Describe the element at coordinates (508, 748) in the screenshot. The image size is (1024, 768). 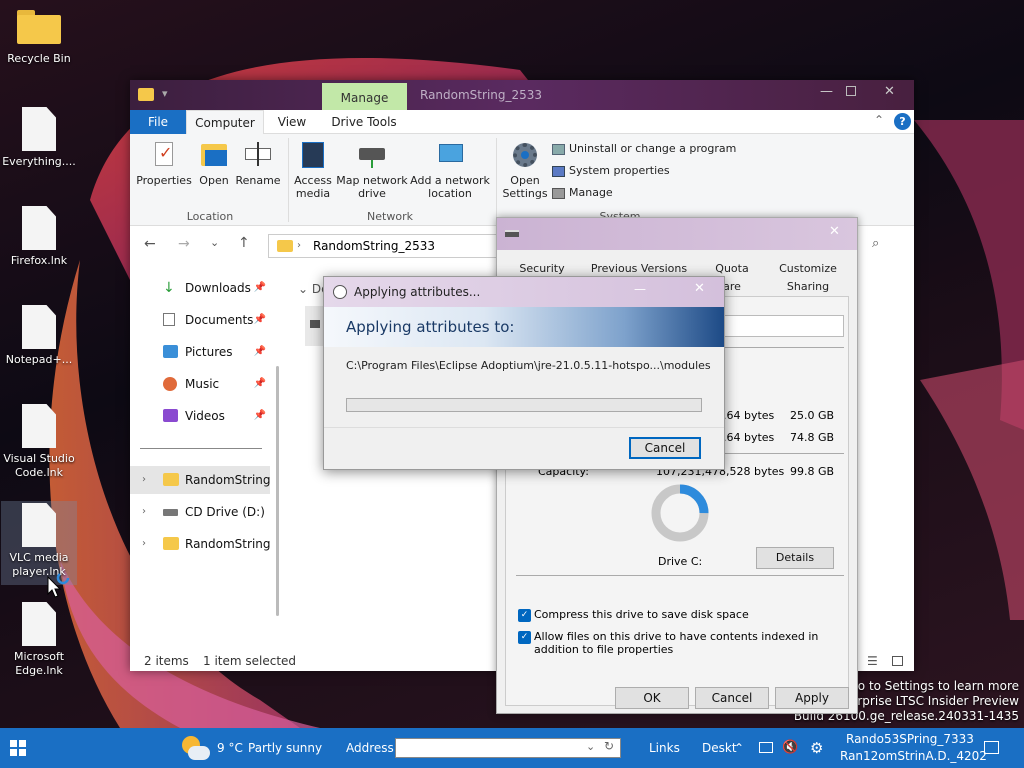
I see `taskbar-address-input: ⌄ ↻` at that location.